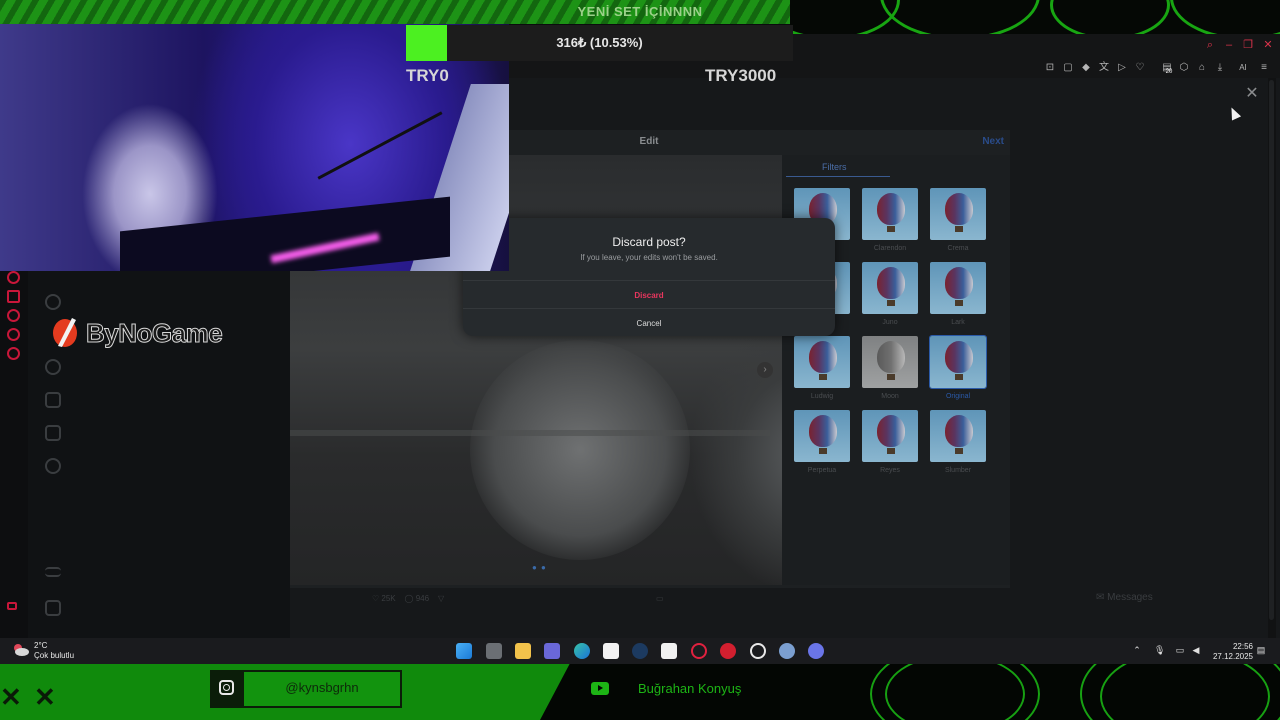 This screenshot has height=720, width=1280. Describe the element at coordinates (669, 651) in the screenshot. I see `store-icon` at that location.